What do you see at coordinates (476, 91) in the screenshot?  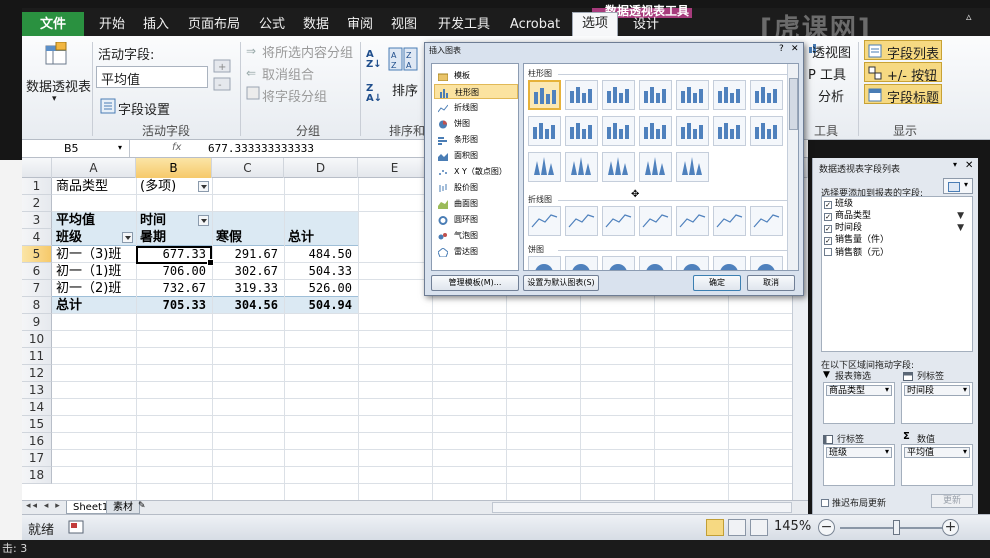 I see `chart-type-item: 柱形图` at bounding box center [476, 91].